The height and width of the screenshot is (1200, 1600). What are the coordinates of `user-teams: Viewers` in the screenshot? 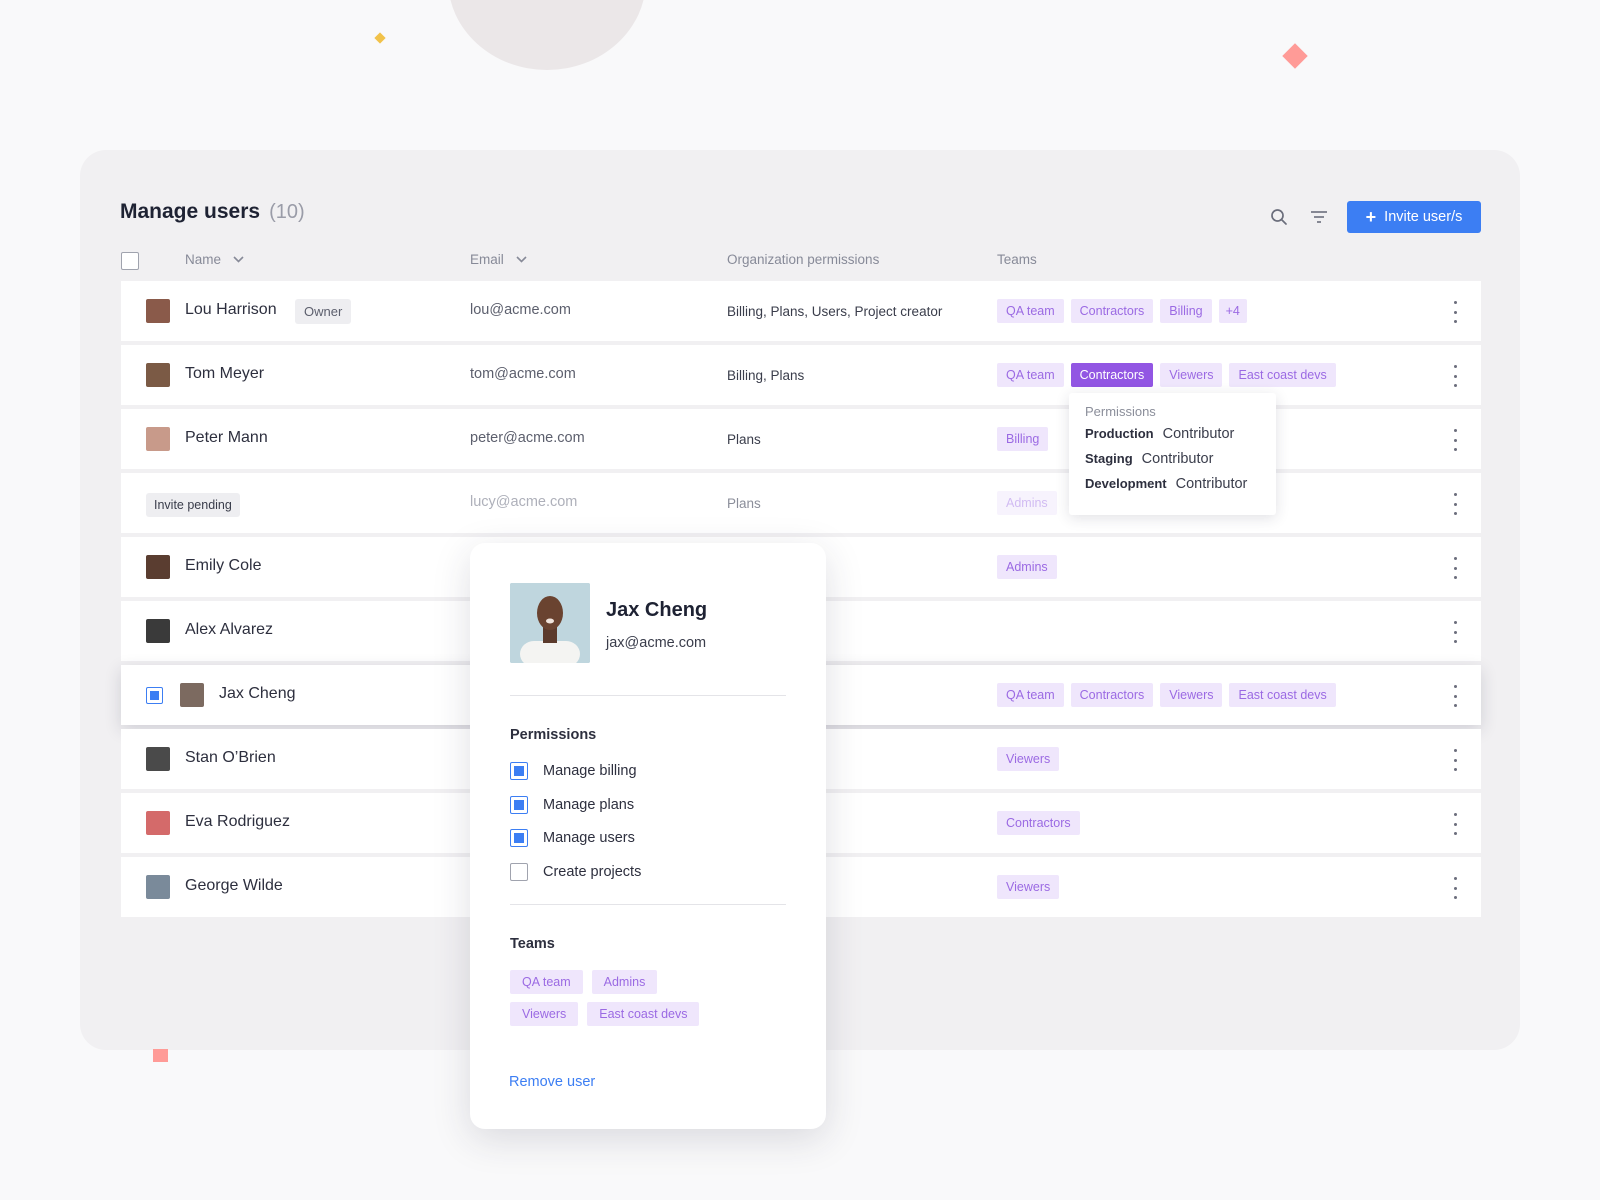 It's located at (1028, 887).